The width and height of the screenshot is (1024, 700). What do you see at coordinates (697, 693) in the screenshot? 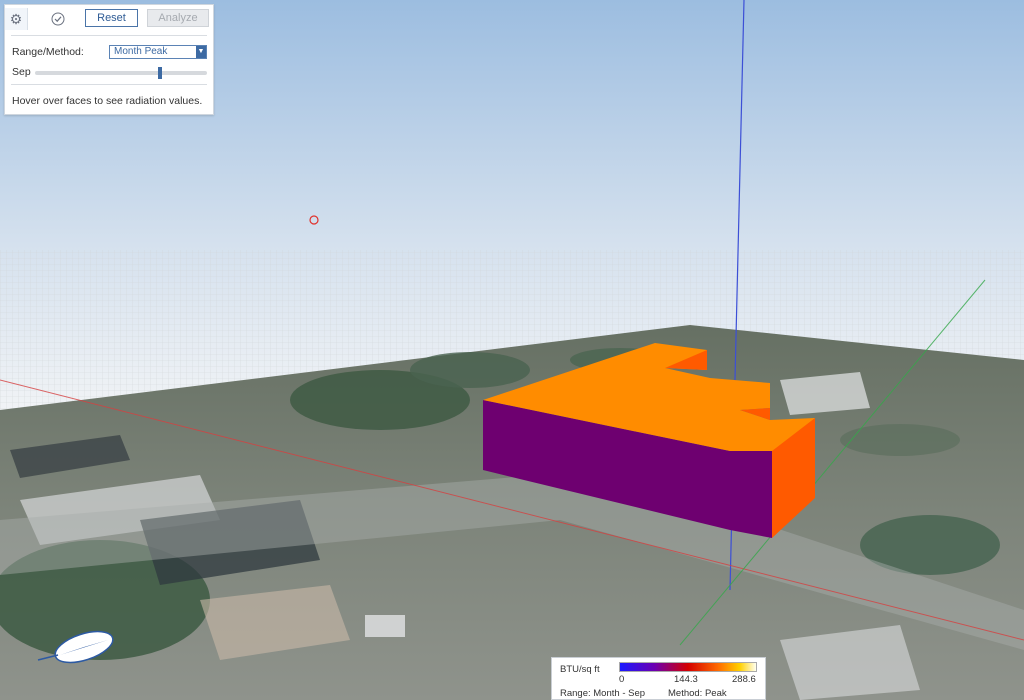
I see `legend-method: Method: Peak` at bounding box center [697, 693].